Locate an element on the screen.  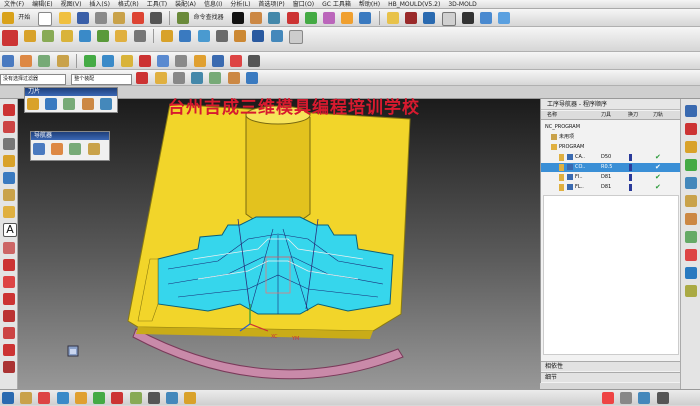
menu-item: 分析(L) is located at coordinates (240, 4).